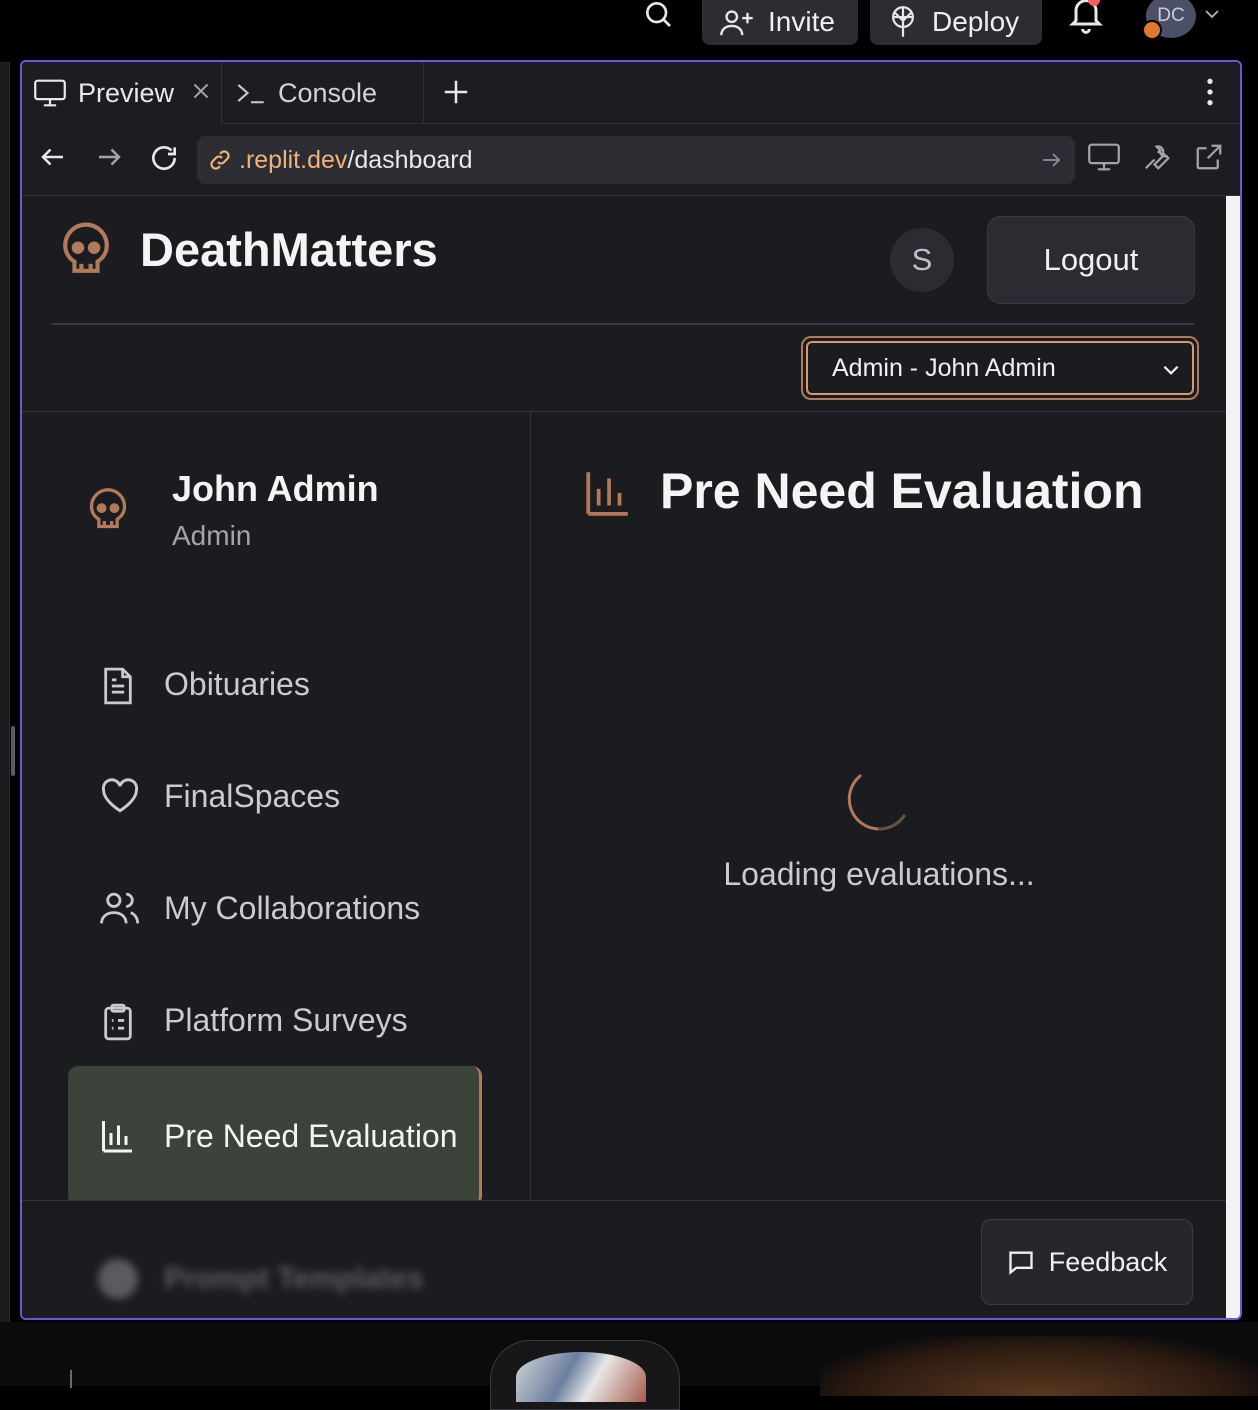  Describe the element at coordinates (109, 157) in the screenshot. I see `forward-arrow-icon` at that location.